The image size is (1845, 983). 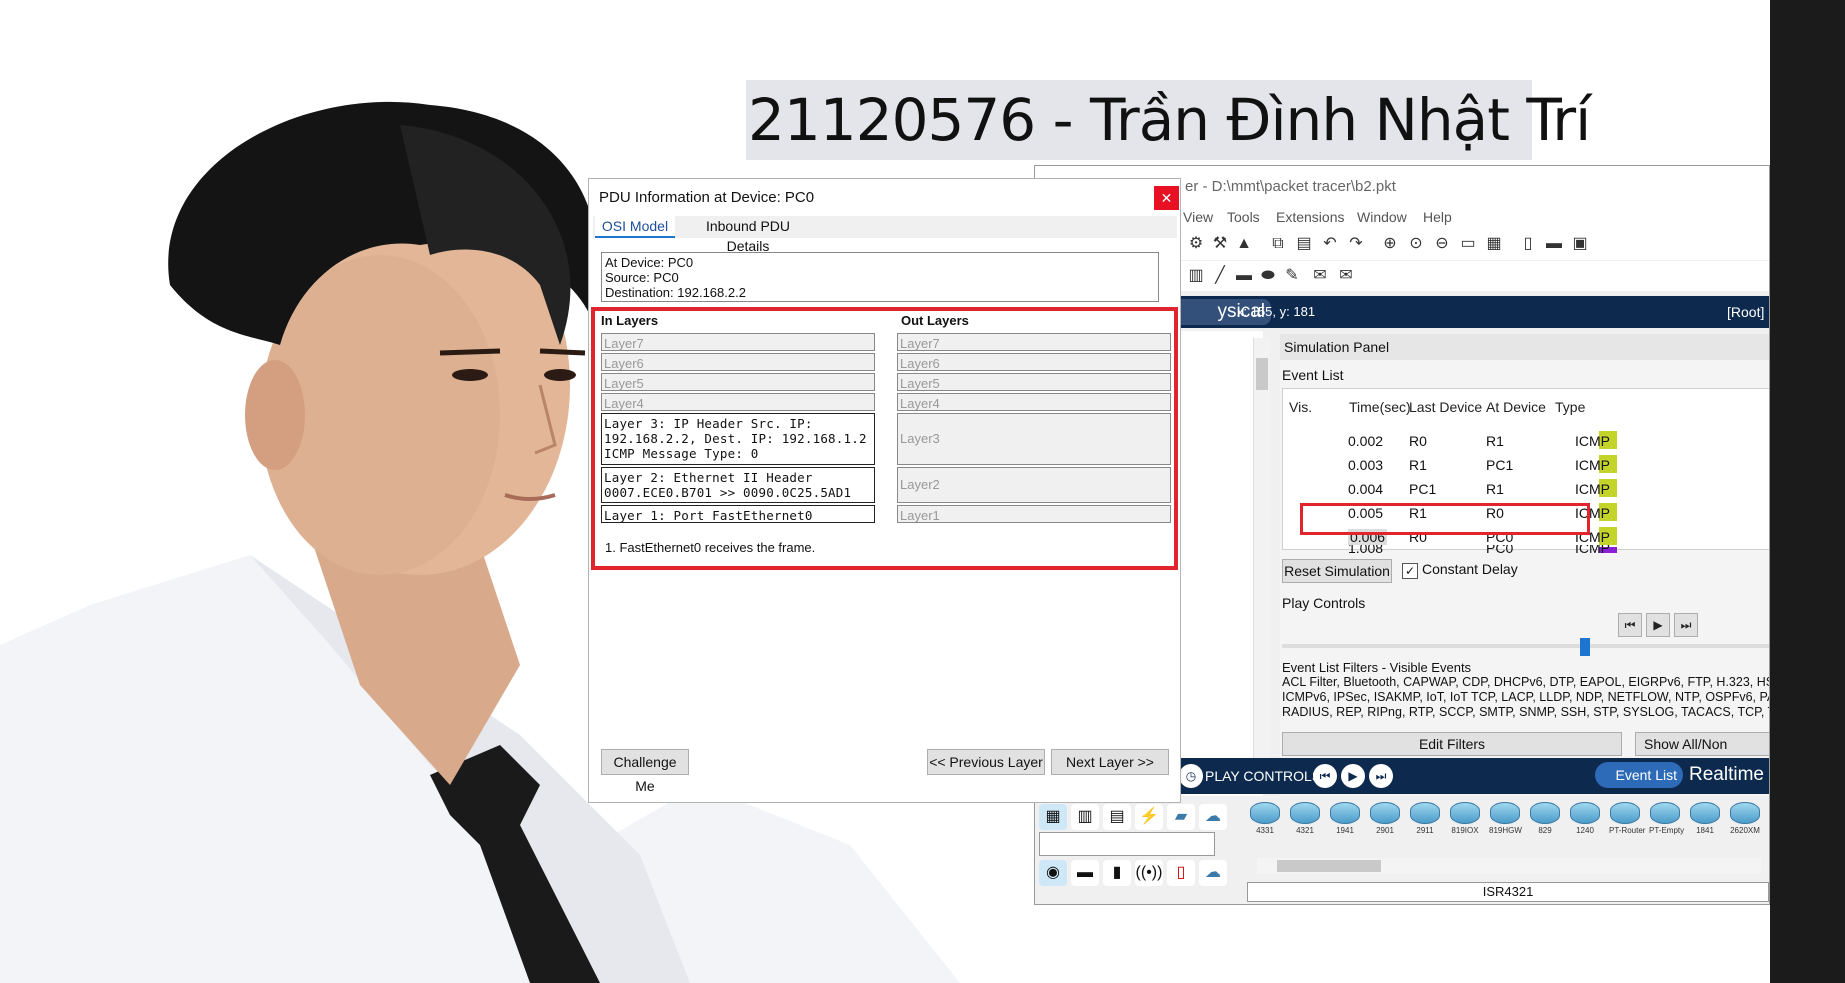 What do you see at coordinates (1705, 821) in the screenshot?
I see `router-1841: 1841` at bounding box center [1705, 821].